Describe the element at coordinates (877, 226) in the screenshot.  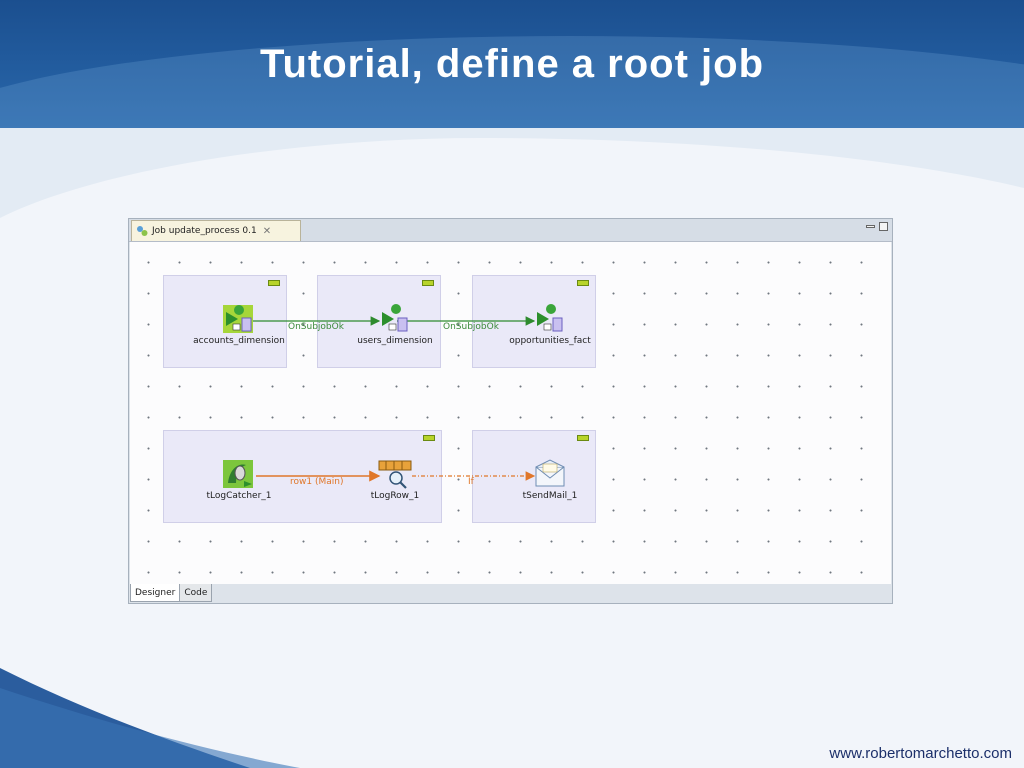
I see `window-buttons` at that location.